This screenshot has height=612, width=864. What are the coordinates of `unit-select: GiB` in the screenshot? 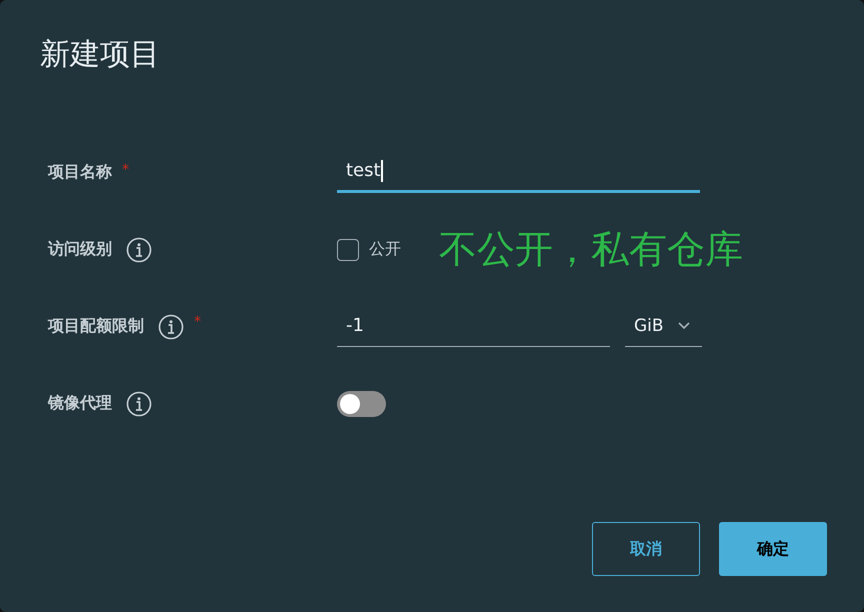 It's located at (663, 326).